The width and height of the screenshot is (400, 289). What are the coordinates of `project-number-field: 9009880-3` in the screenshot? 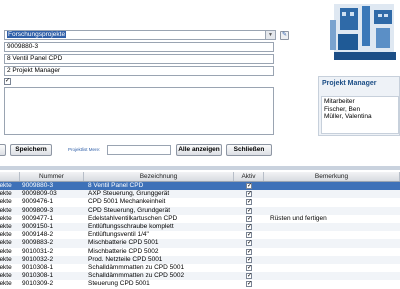 It's located at (139, 47).